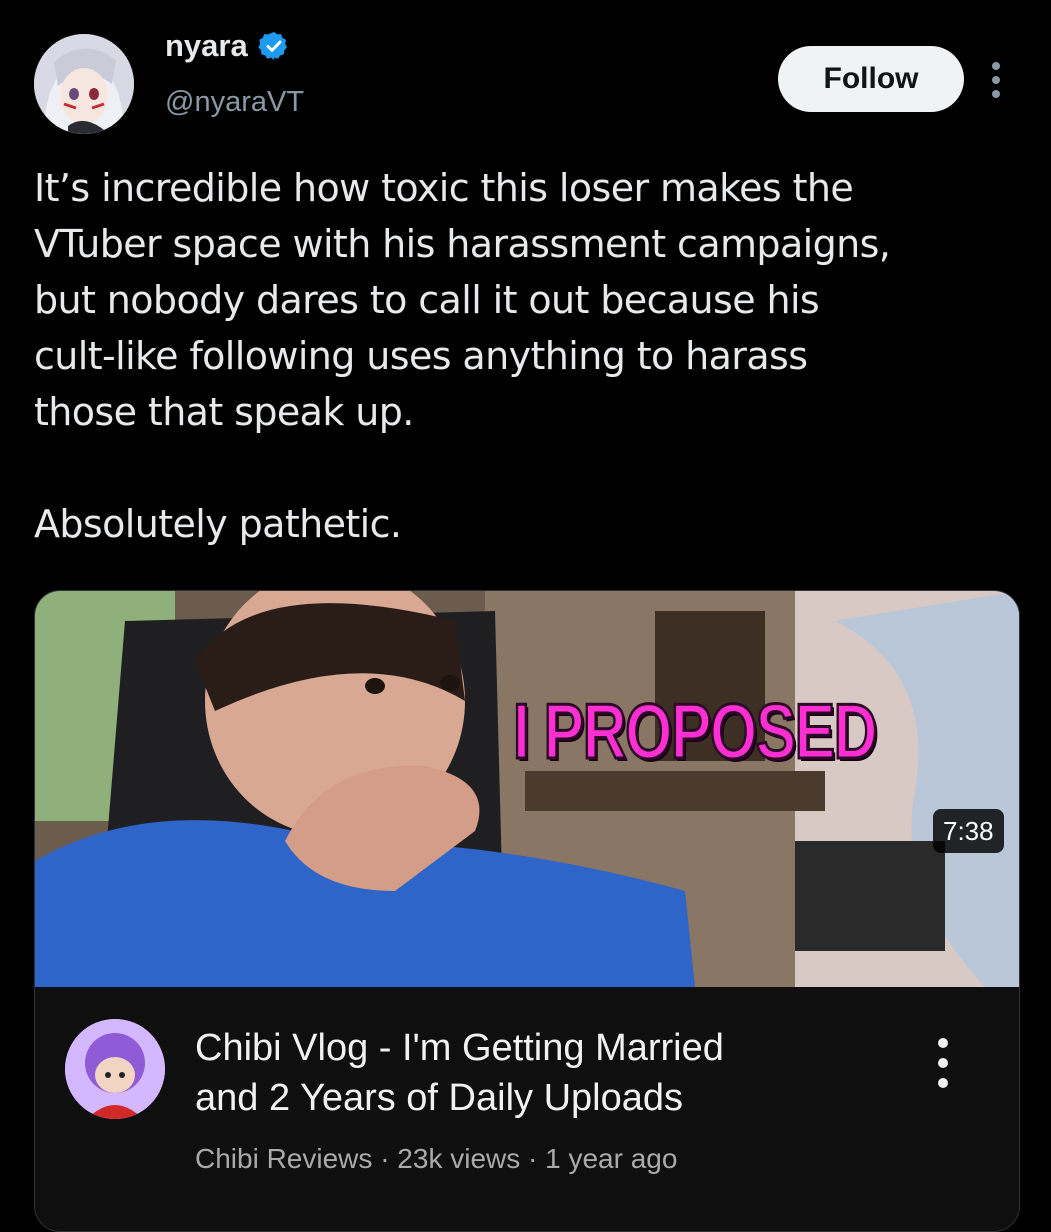  Describe the element at coordinates (272, 46) in the screenshot. I see `verified-badge-icon` at that location.